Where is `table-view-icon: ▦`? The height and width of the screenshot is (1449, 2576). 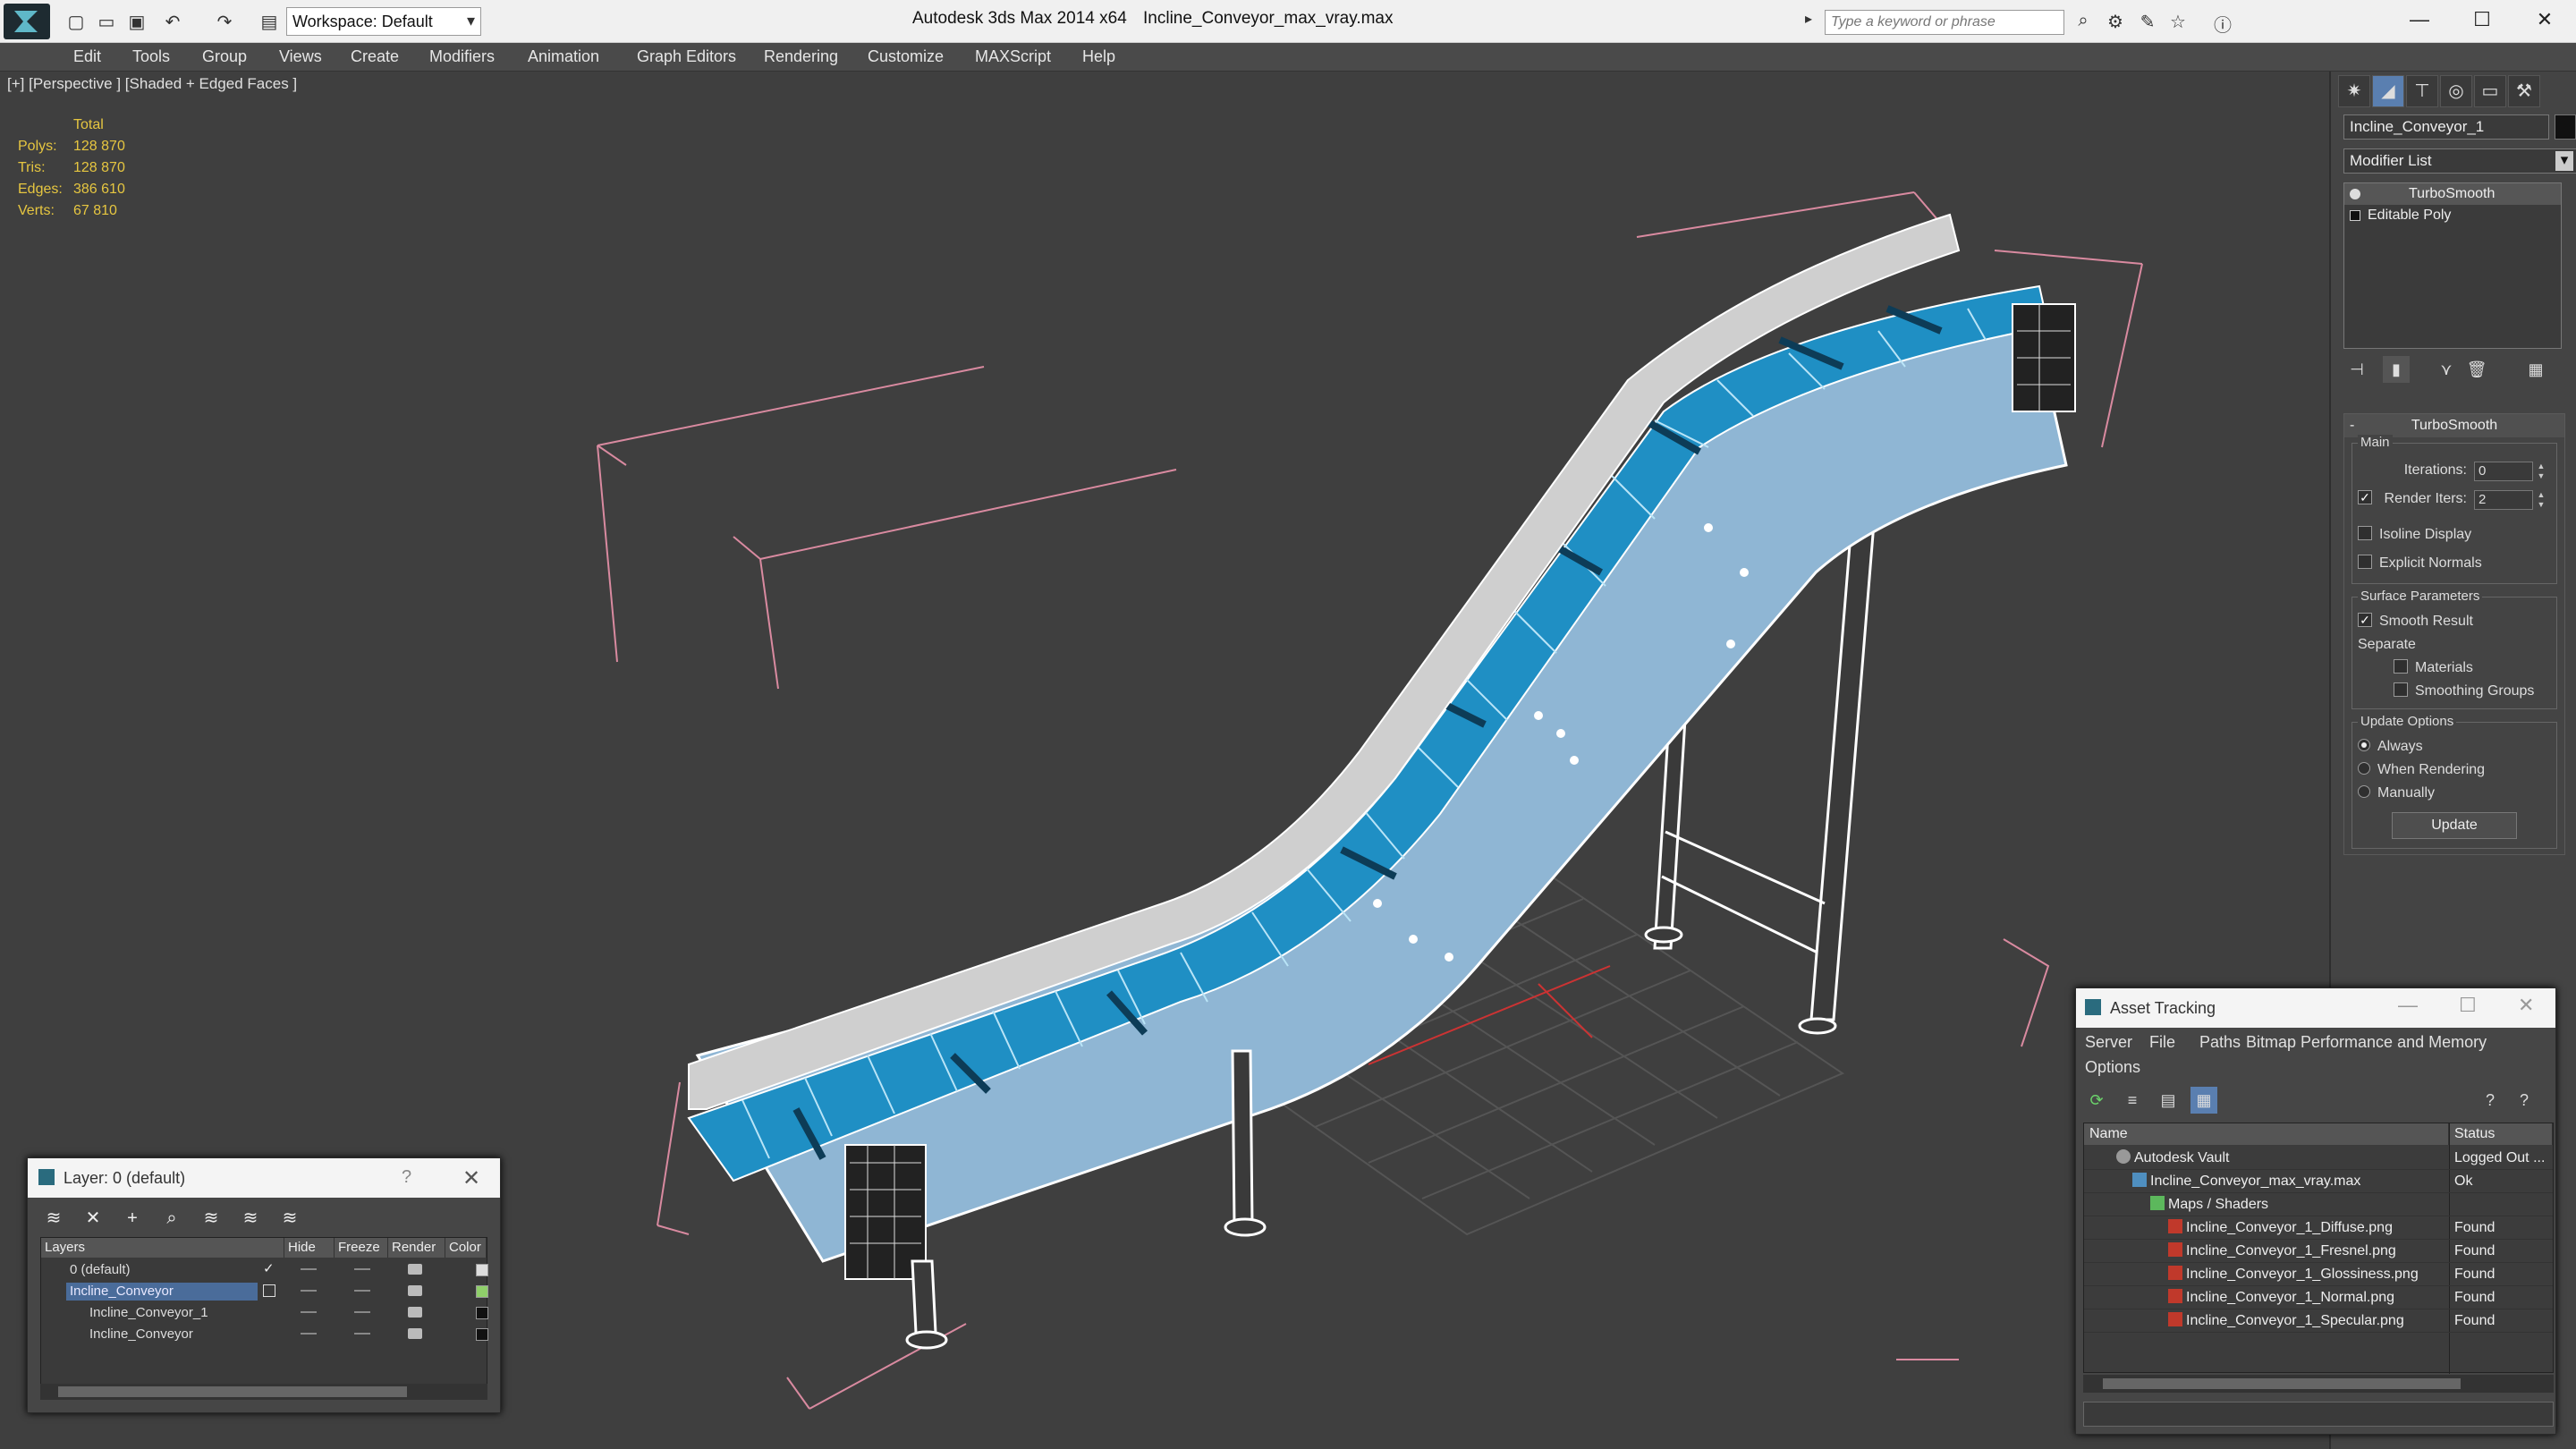 table-view-icon: ▦ is located at coordinates (2203, 1100).